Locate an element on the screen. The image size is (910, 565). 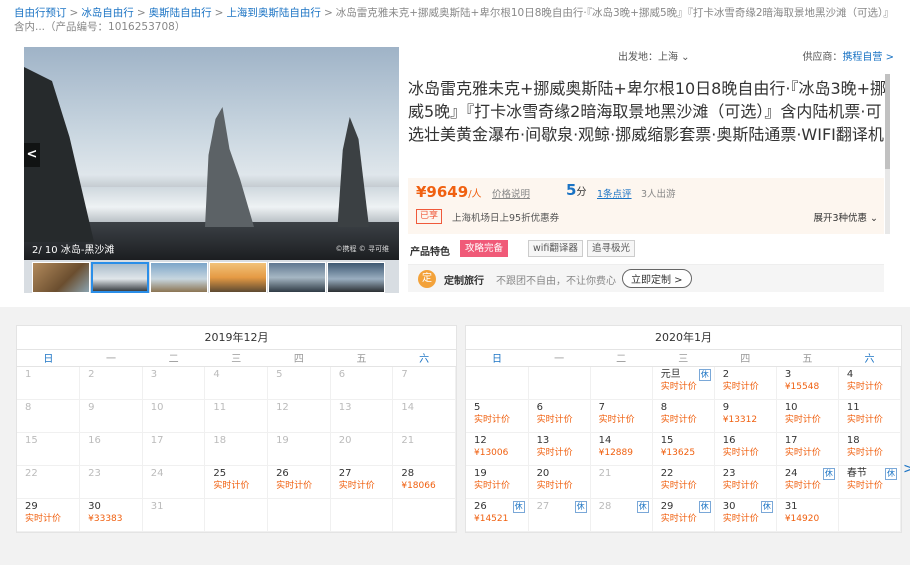
supplier-link: 携程自营 > is located at coordinates (868, 57).